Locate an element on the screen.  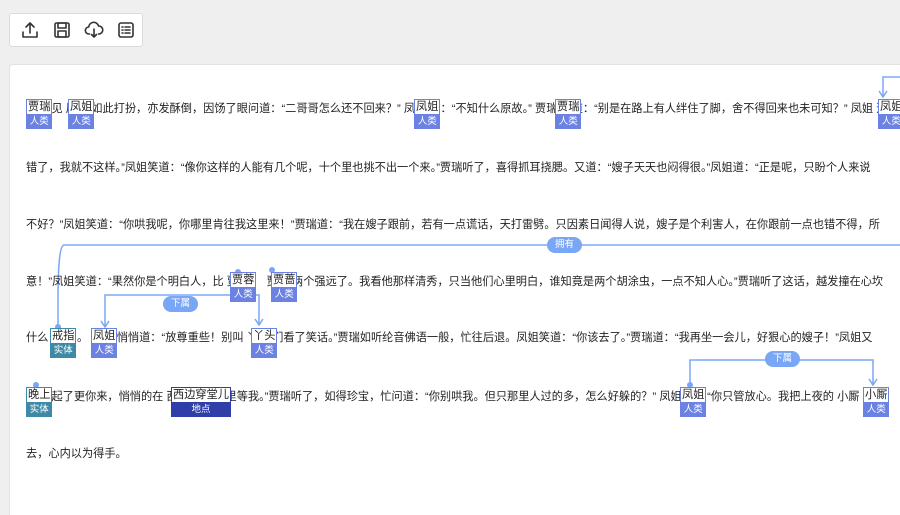
list-icon is located at coordinates (126, 30).